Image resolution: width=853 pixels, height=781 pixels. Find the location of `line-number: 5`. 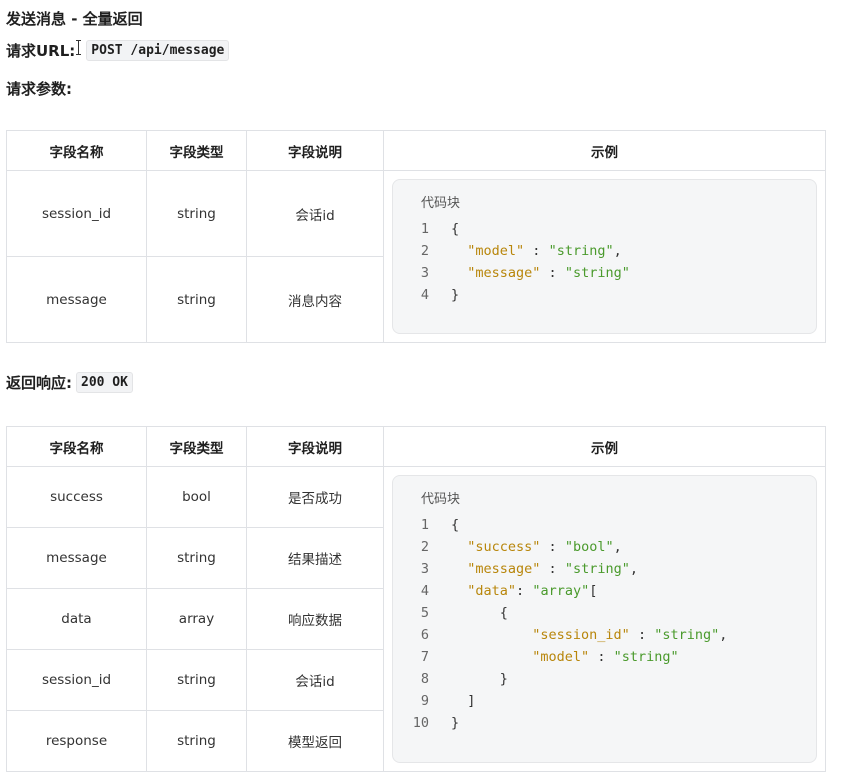

line-number: 5 is located at coordinates (424, 613).